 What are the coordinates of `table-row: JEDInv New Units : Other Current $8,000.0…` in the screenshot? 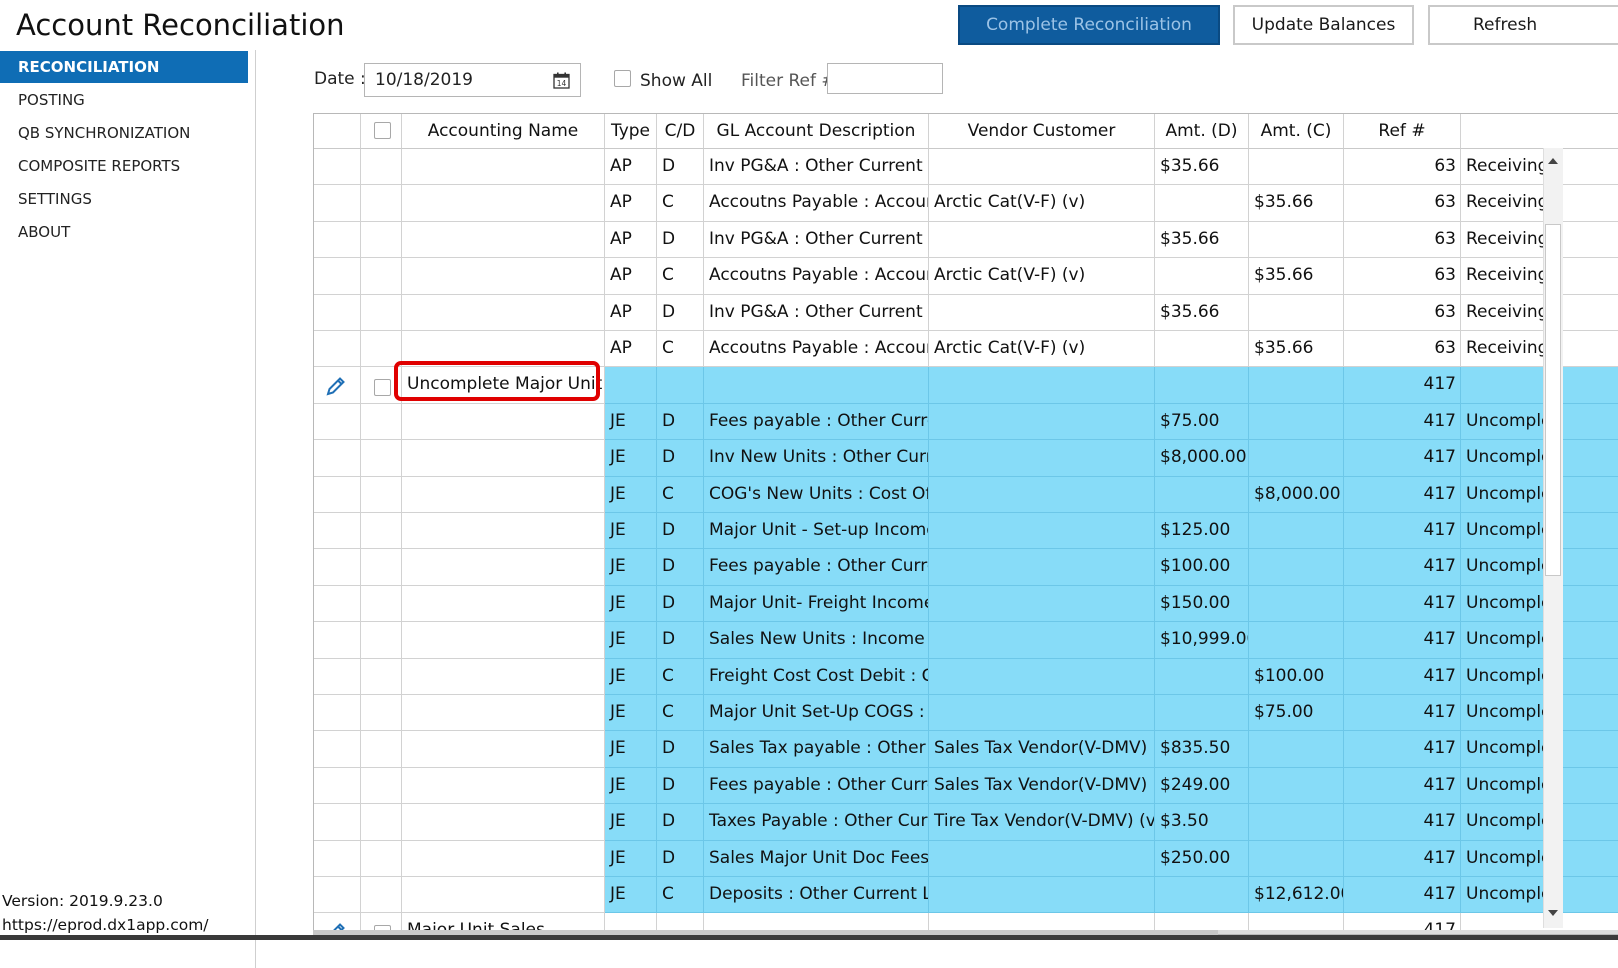 It's located at (966, 458).